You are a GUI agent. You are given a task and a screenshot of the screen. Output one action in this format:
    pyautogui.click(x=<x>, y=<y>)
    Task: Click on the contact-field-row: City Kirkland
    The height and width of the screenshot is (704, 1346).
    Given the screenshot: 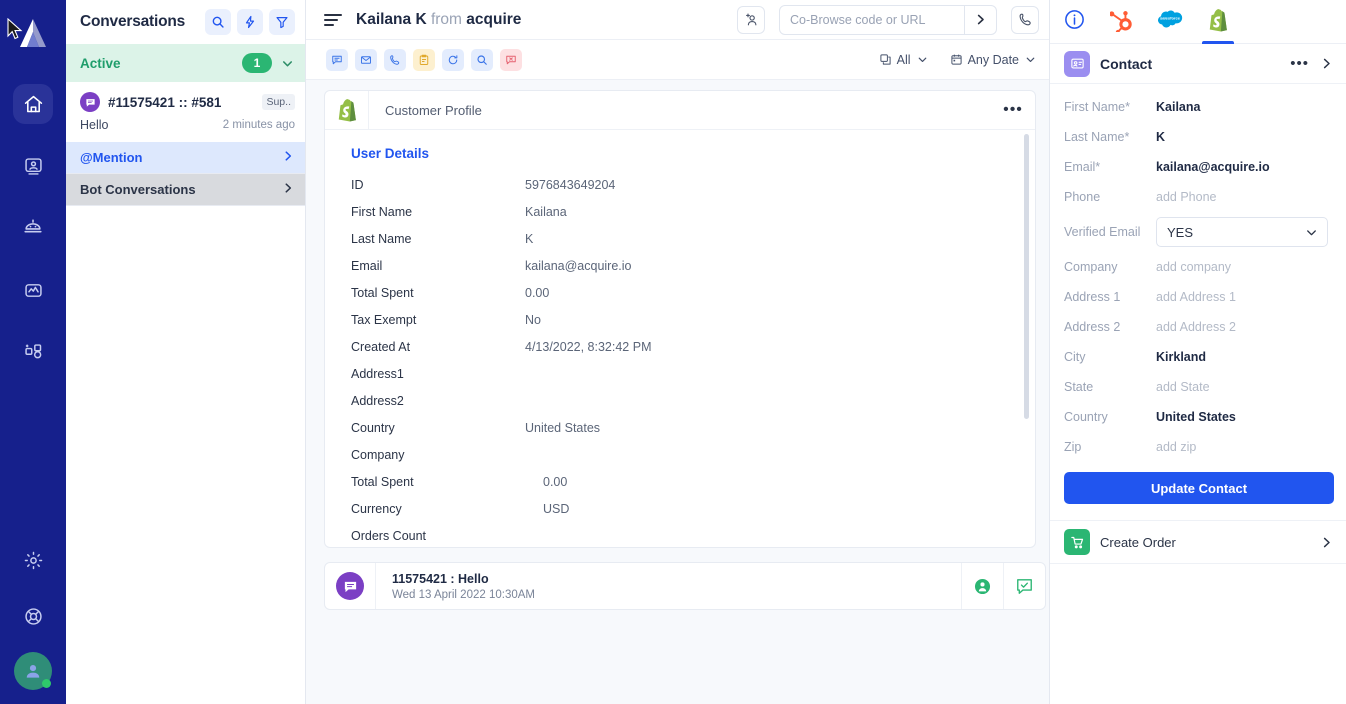 What is the action you would take?
    pyautogui.click(x=1199, y=357)
    